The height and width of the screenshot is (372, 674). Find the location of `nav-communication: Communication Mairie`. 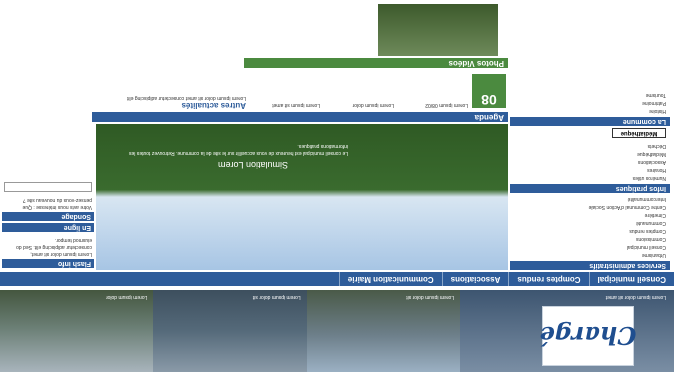

nav-communication: Communication Mairie is located at coordinates (390, 279).